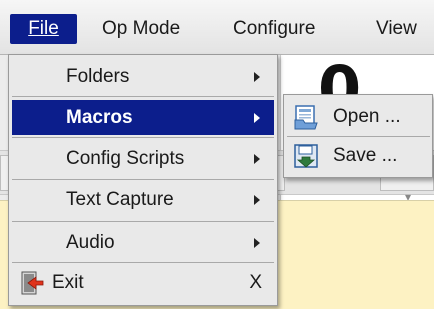 The image size is (434, 309). I want to click on exit-icon, so click(32, 283).